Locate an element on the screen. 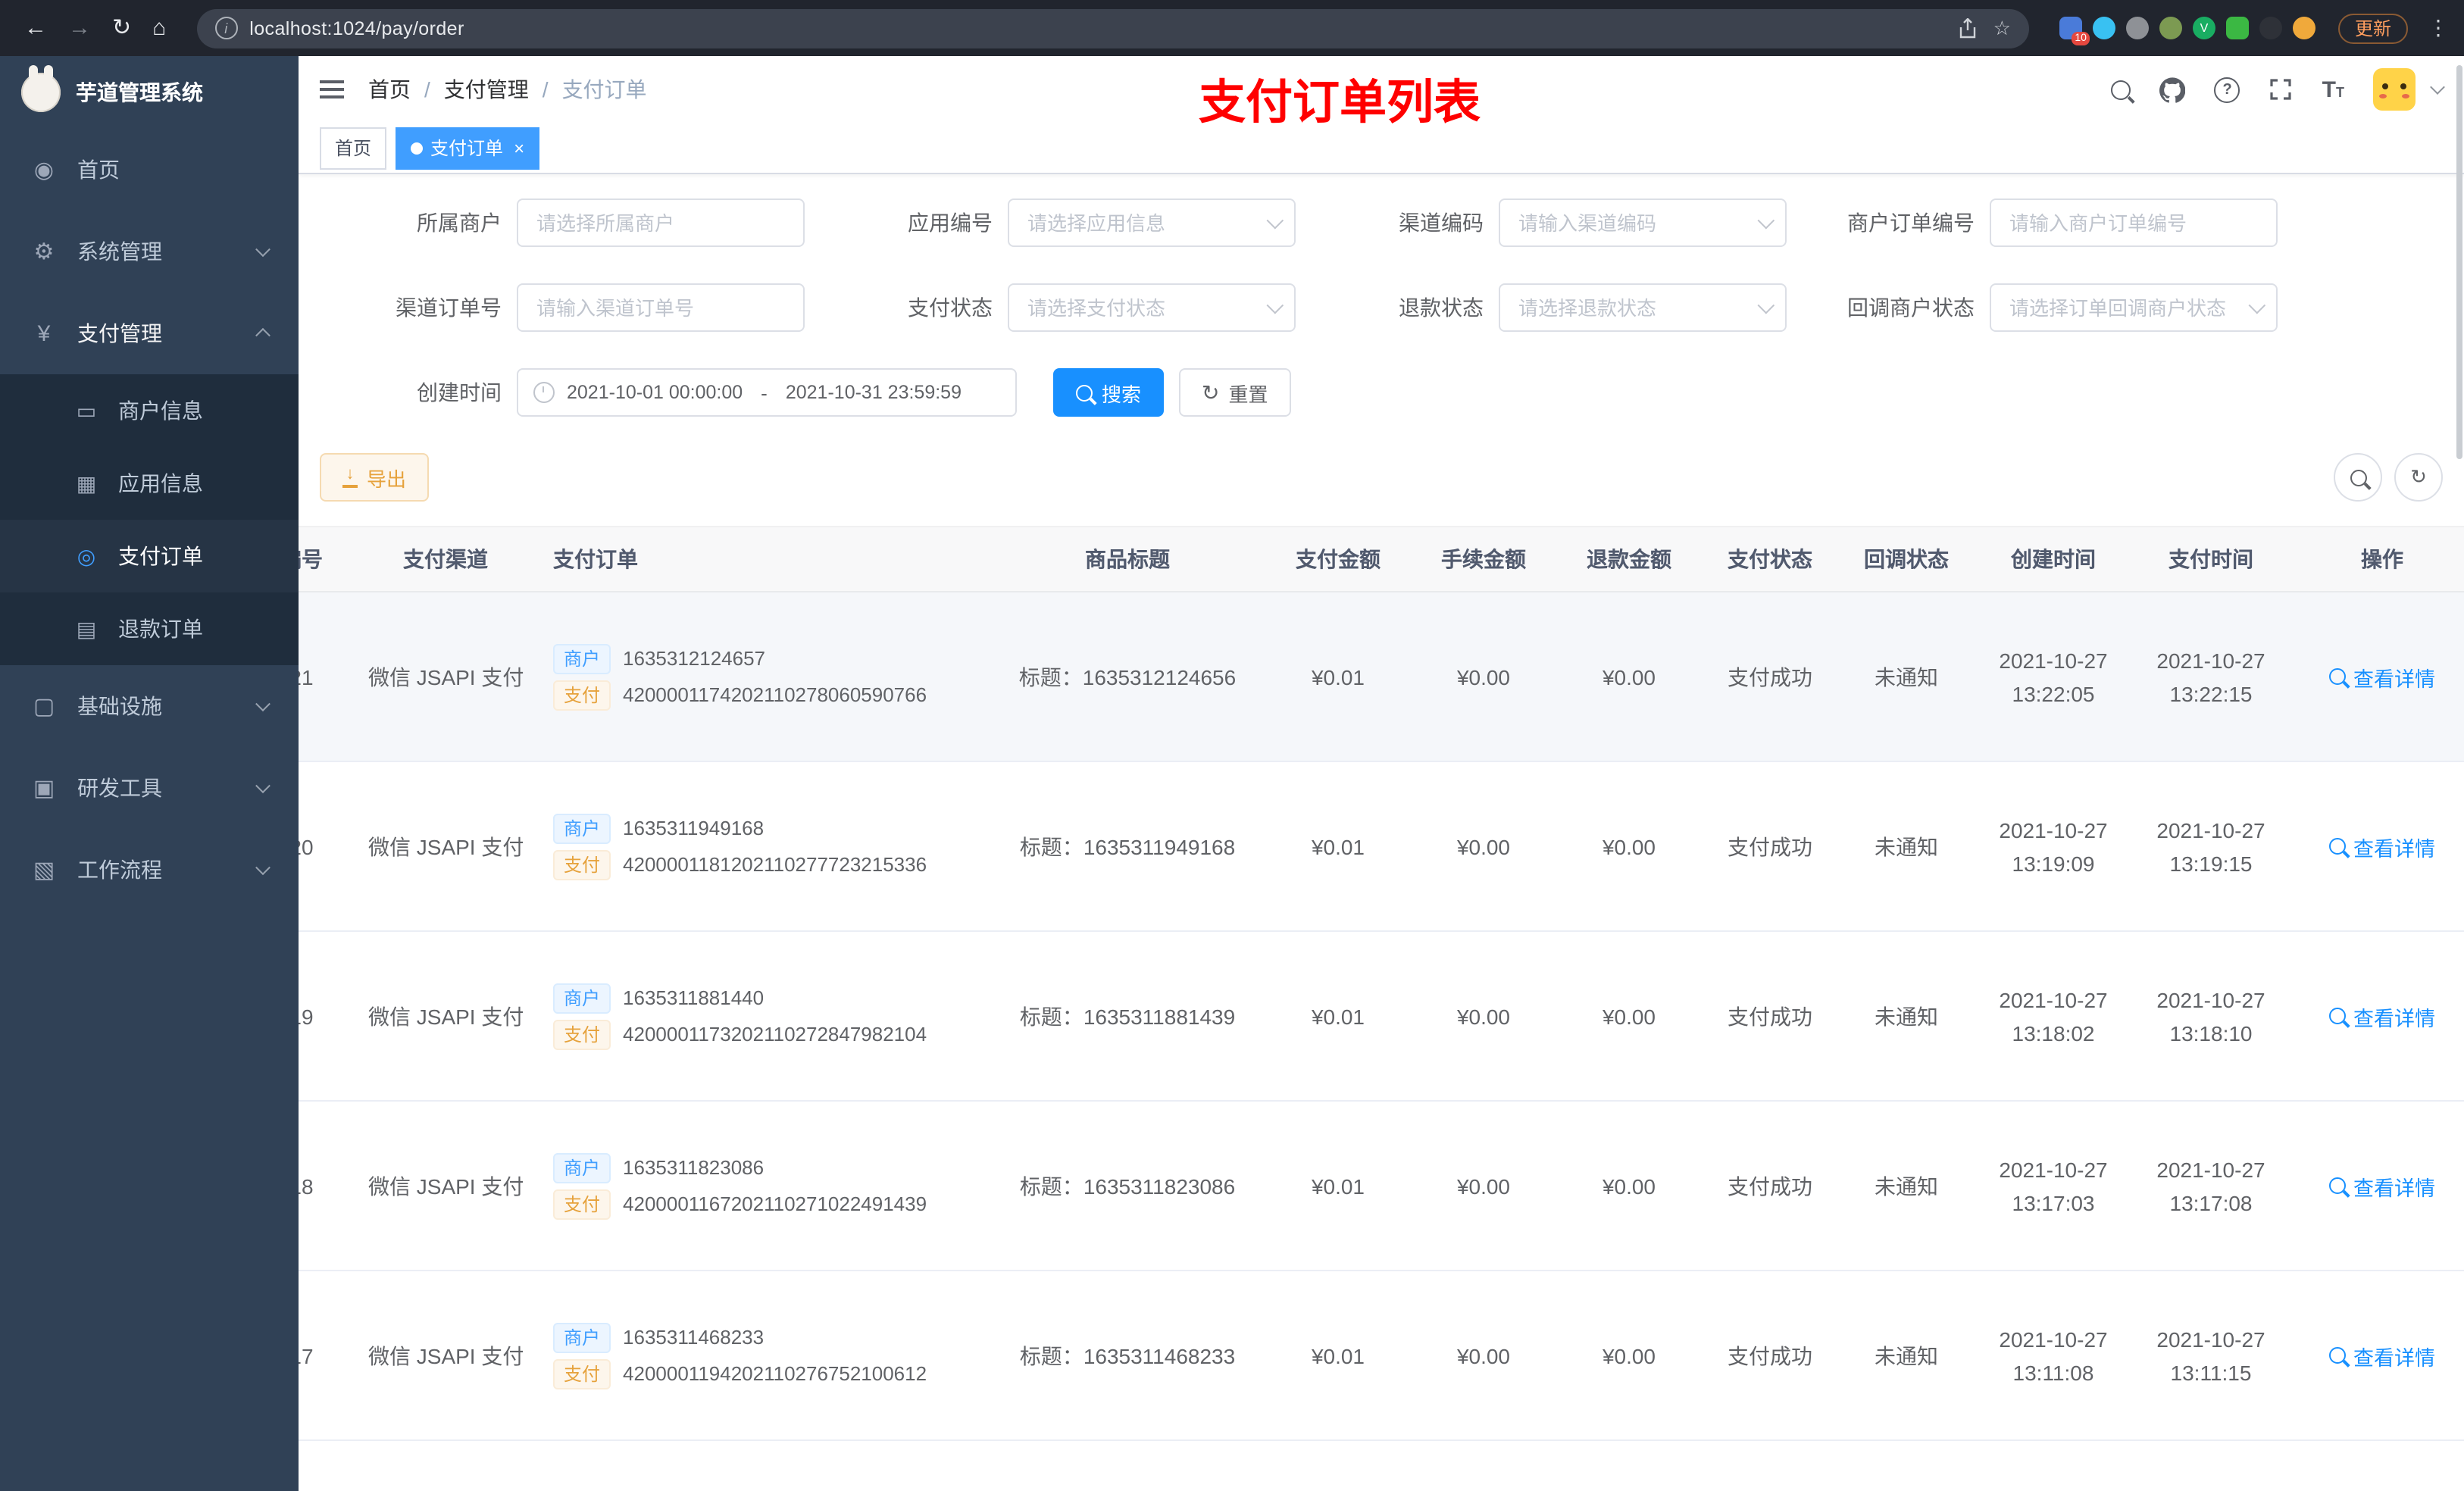 The width and height of the screenshot is (2464, 1491). table-row-partial: 商户1635311451786 is located at coordinates (1381, 1465).